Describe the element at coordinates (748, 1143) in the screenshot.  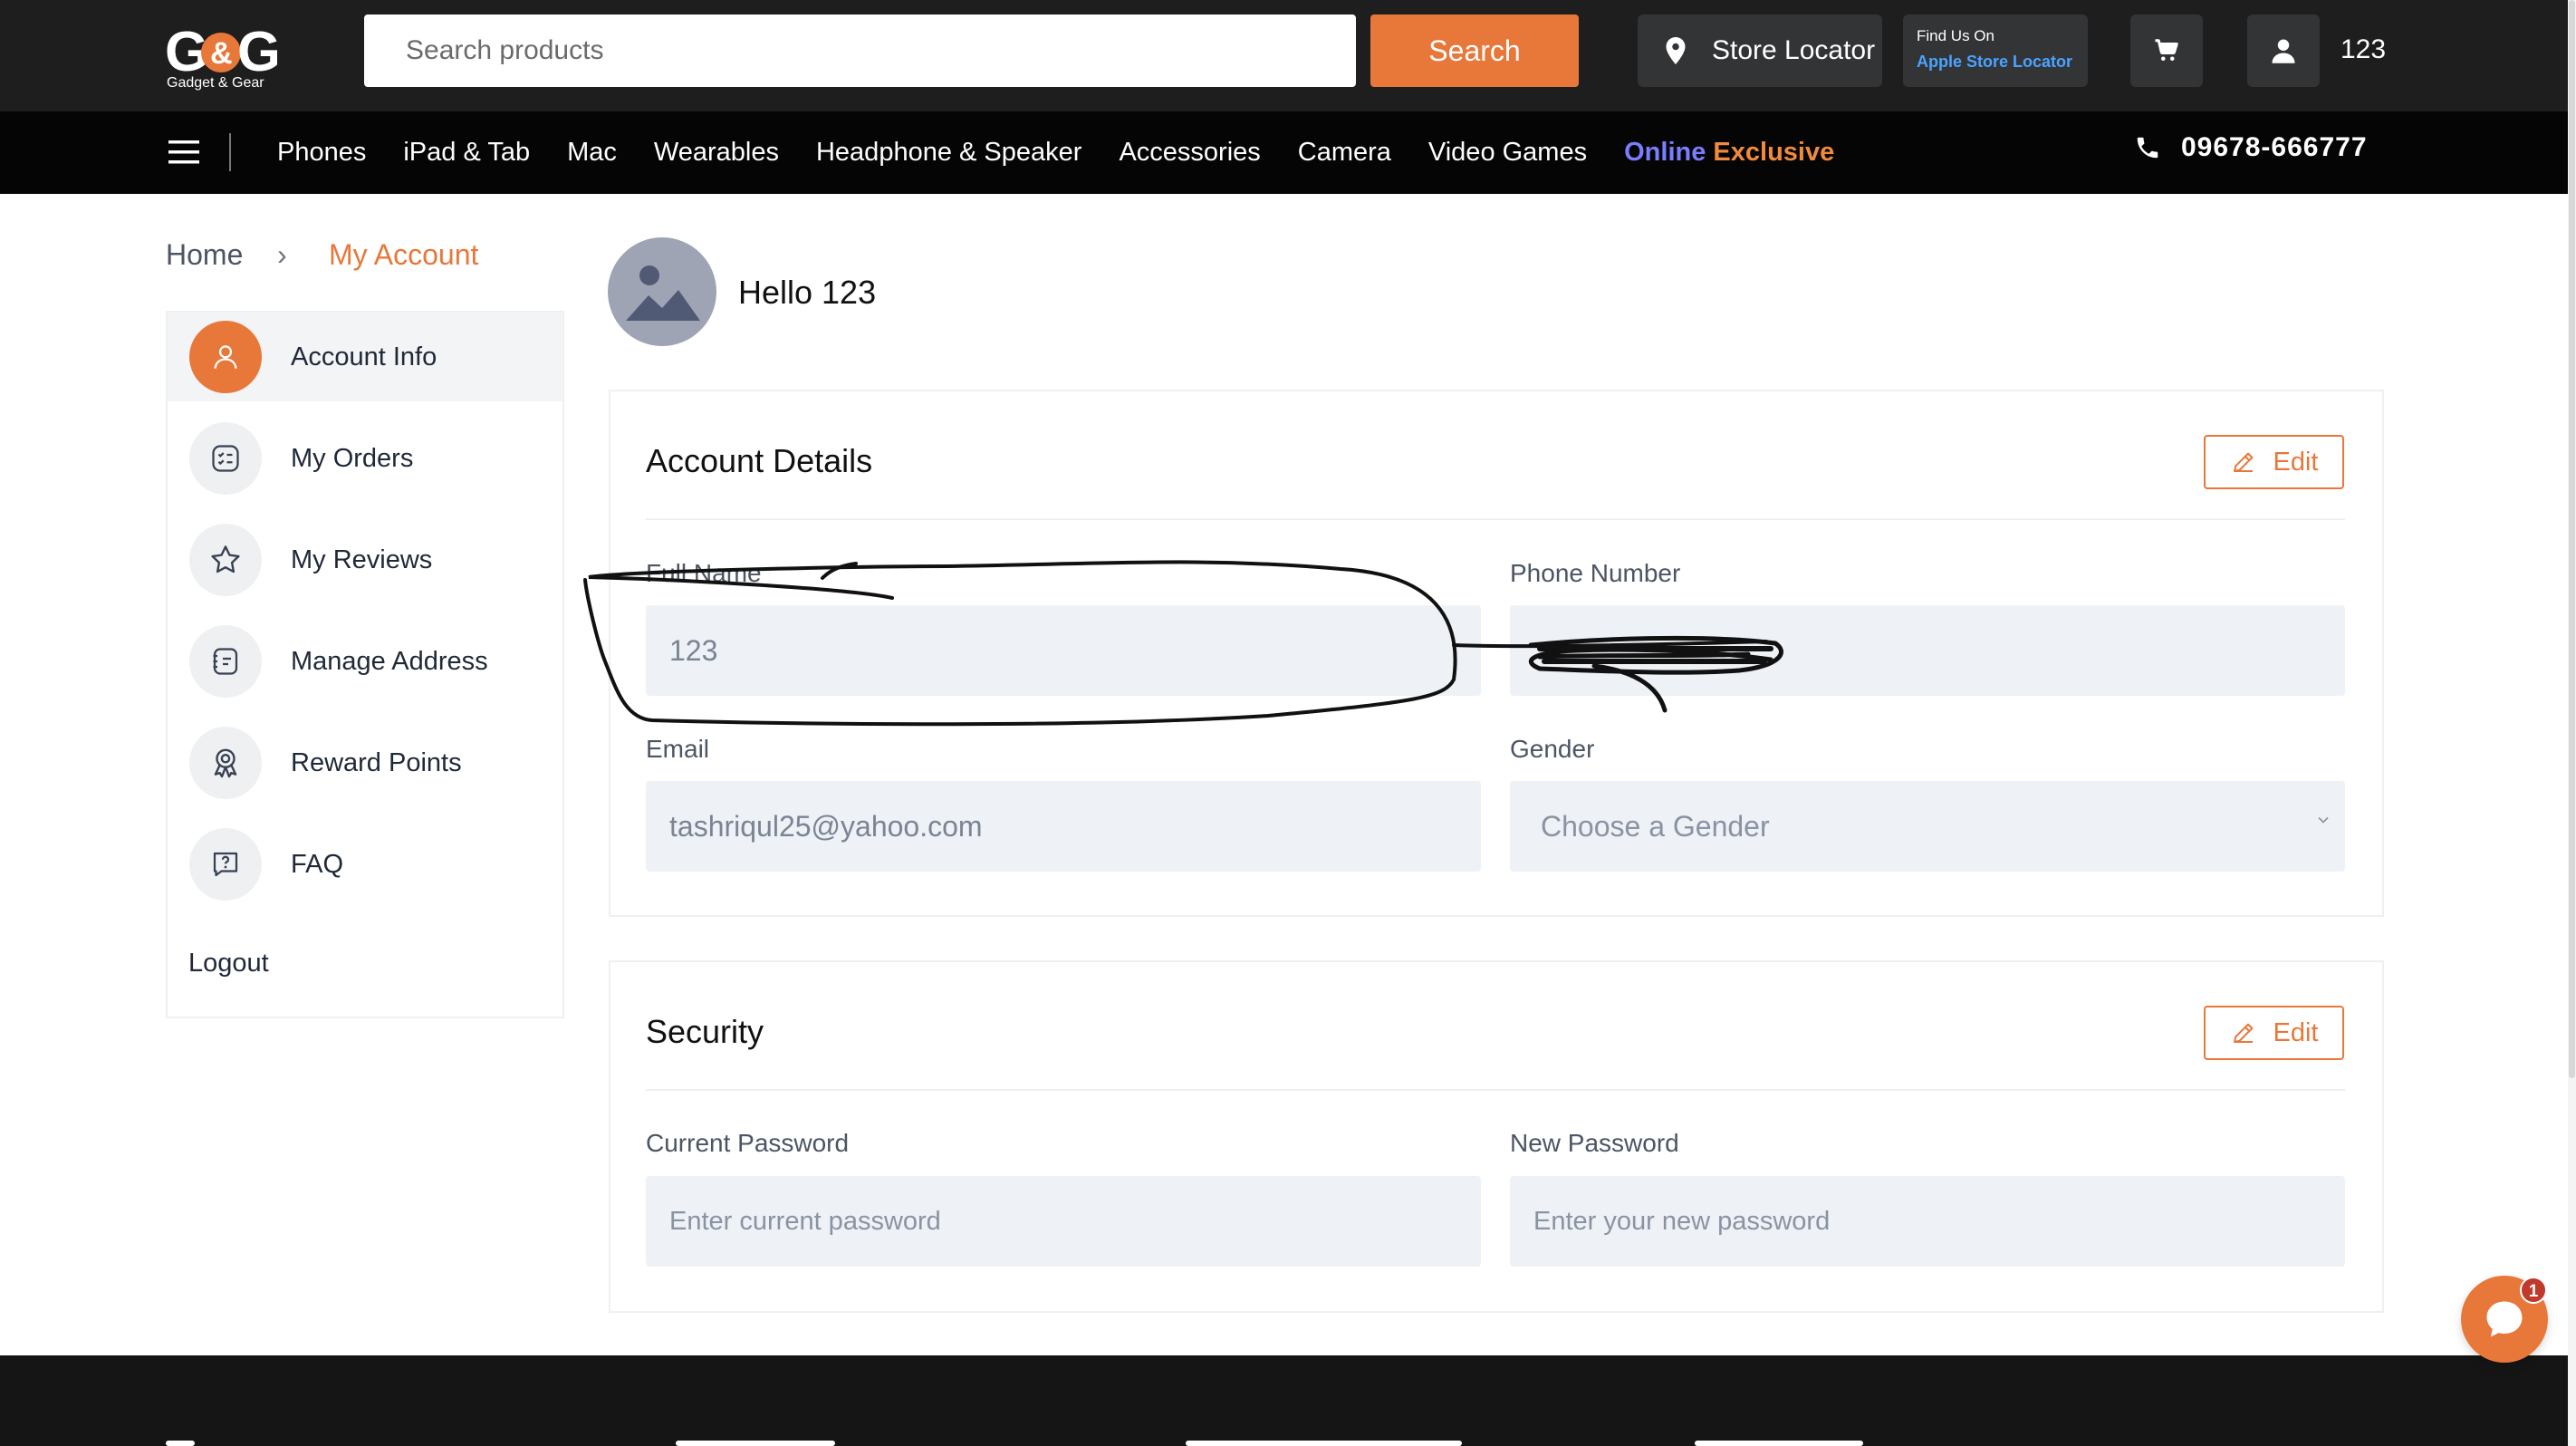
I see `current-password-label: Current Password` at that location.